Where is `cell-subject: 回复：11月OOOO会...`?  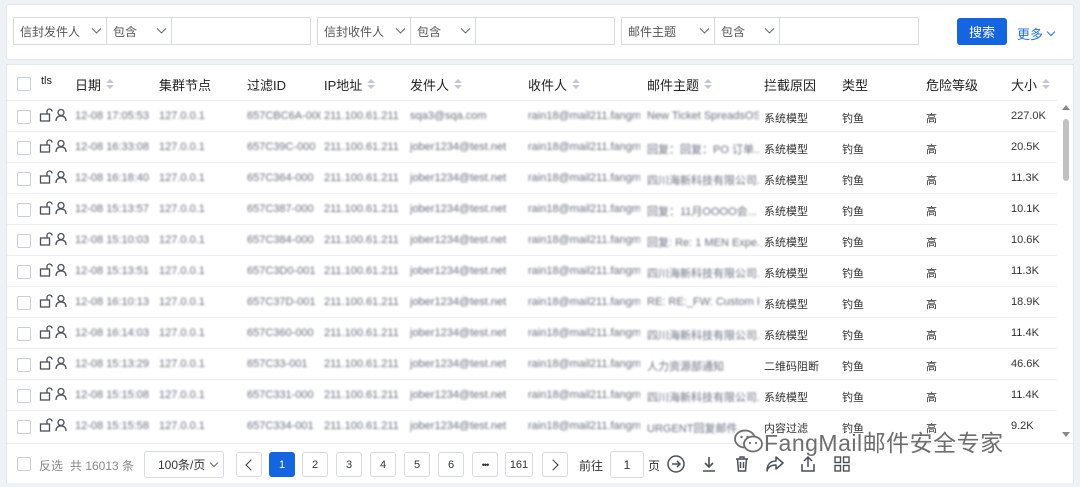
cell-subject: 回复：11月OOOO会... is located at coordinates (702, 212).